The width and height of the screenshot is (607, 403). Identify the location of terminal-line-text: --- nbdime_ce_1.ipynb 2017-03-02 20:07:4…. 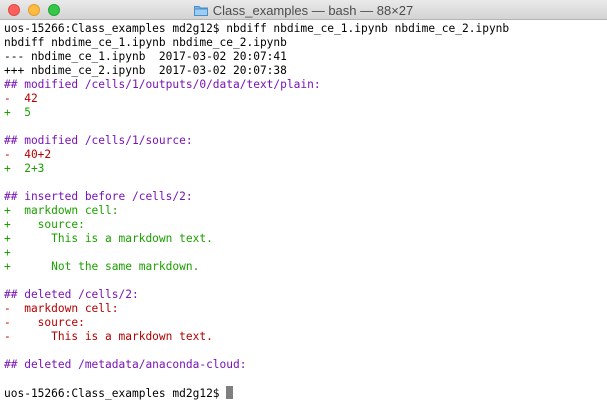
(145, 56).